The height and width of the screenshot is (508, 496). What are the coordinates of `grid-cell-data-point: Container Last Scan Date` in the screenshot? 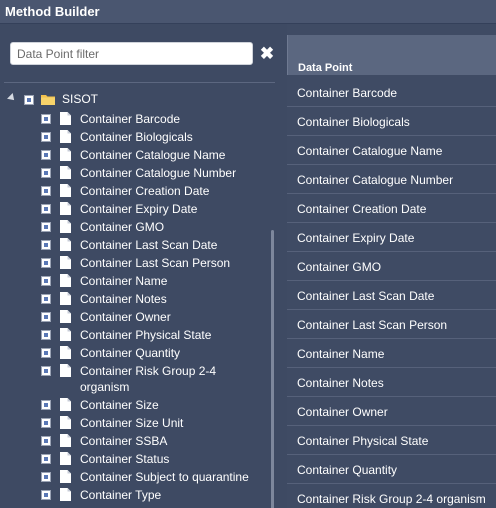 It's located at (366, 296).